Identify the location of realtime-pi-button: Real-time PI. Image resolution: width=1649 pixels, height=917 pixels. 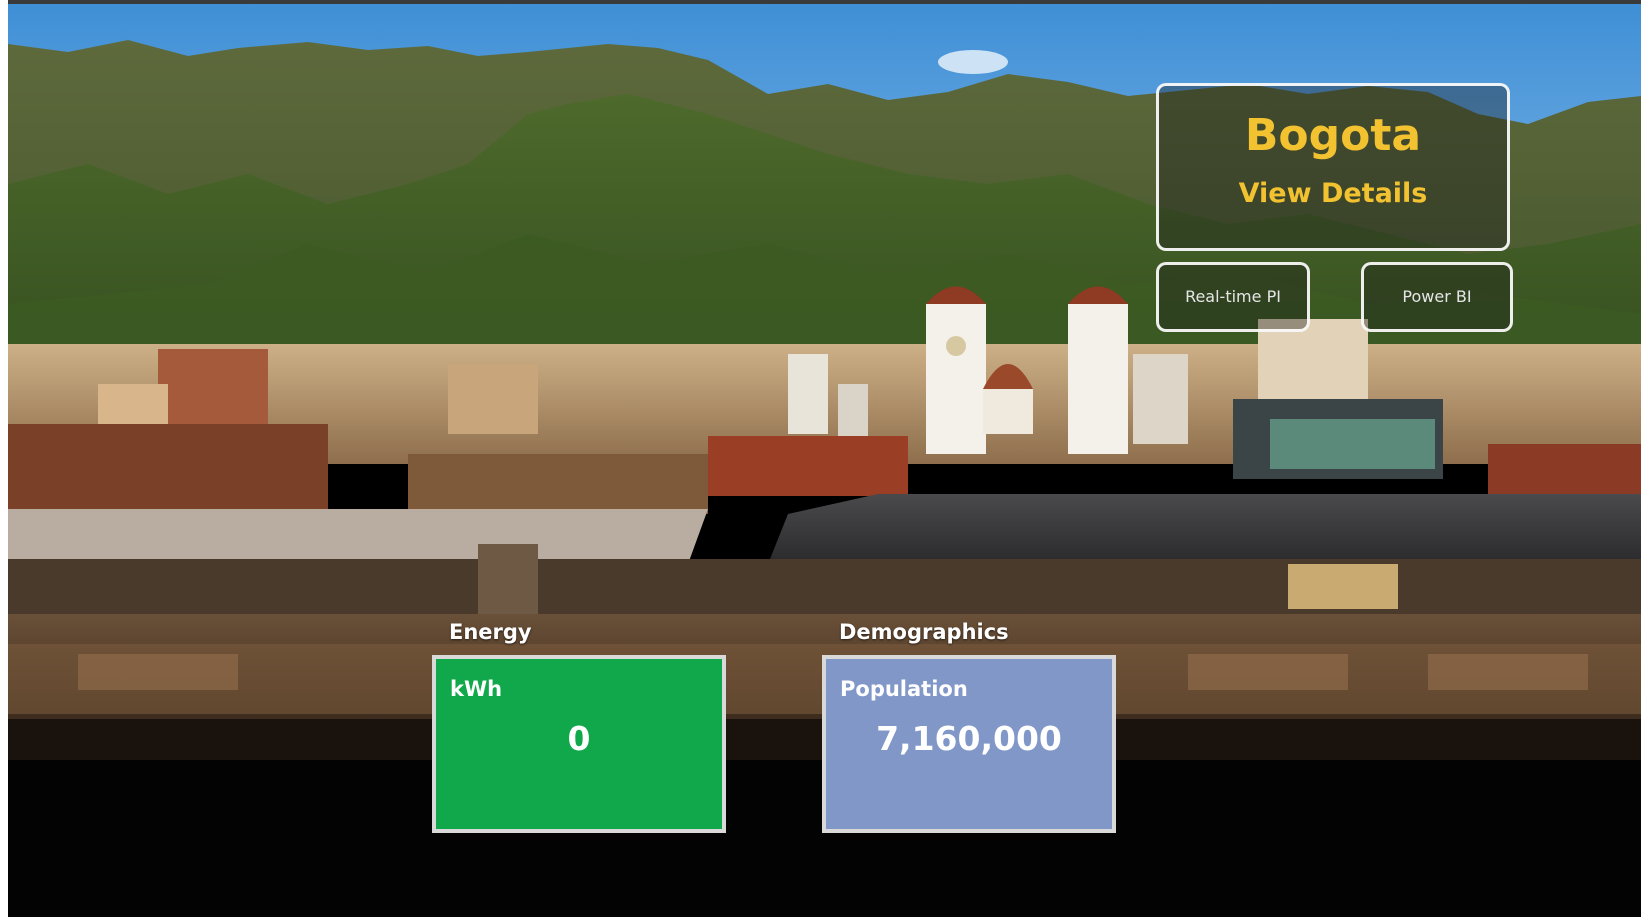
(1233, 297).